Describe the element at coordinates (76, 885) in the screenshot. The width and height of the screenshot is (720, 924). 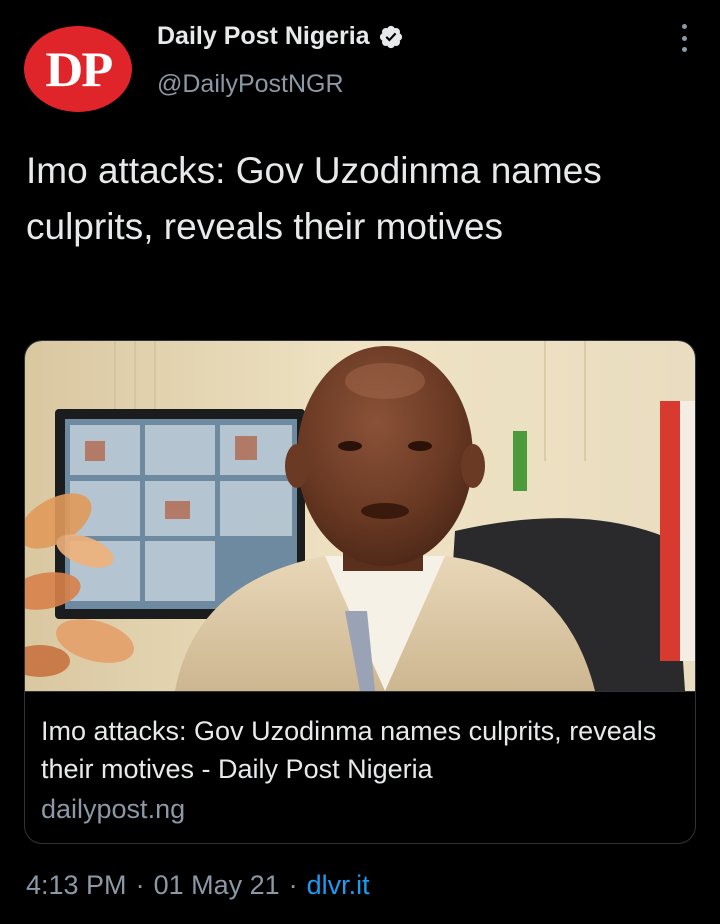
I see `tweet-time: 4:13 PM` at that location.